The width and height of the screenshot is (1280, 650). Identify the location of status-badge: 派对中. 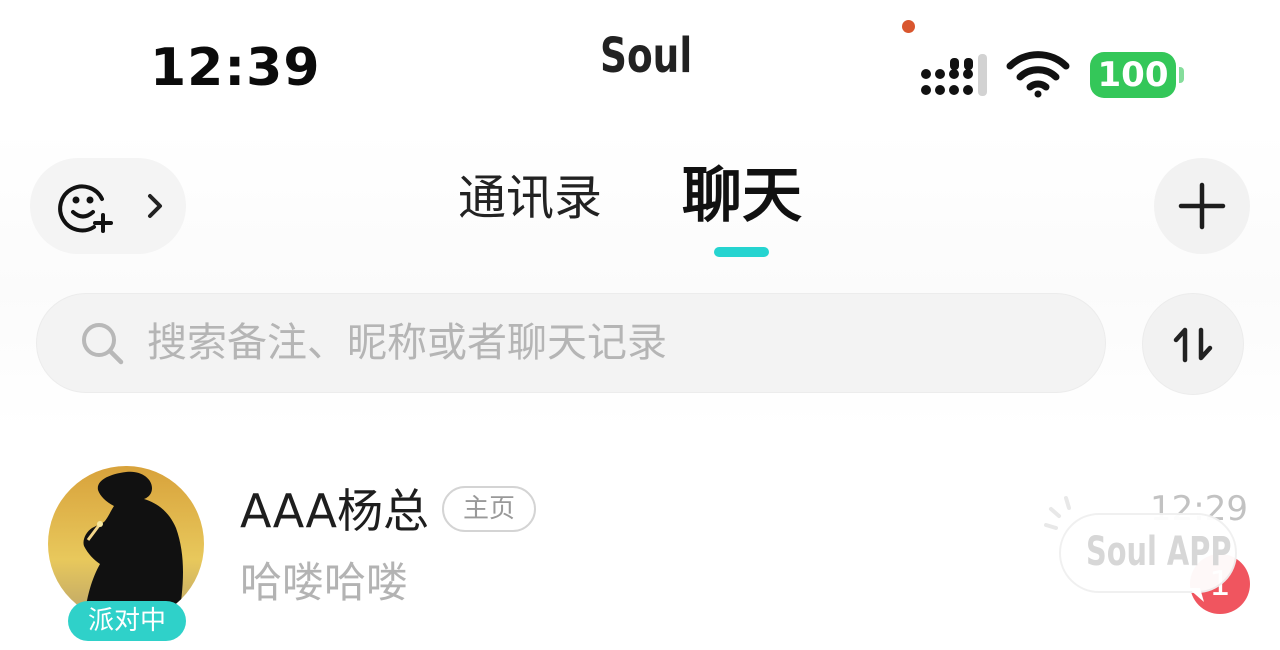
(127, 621).